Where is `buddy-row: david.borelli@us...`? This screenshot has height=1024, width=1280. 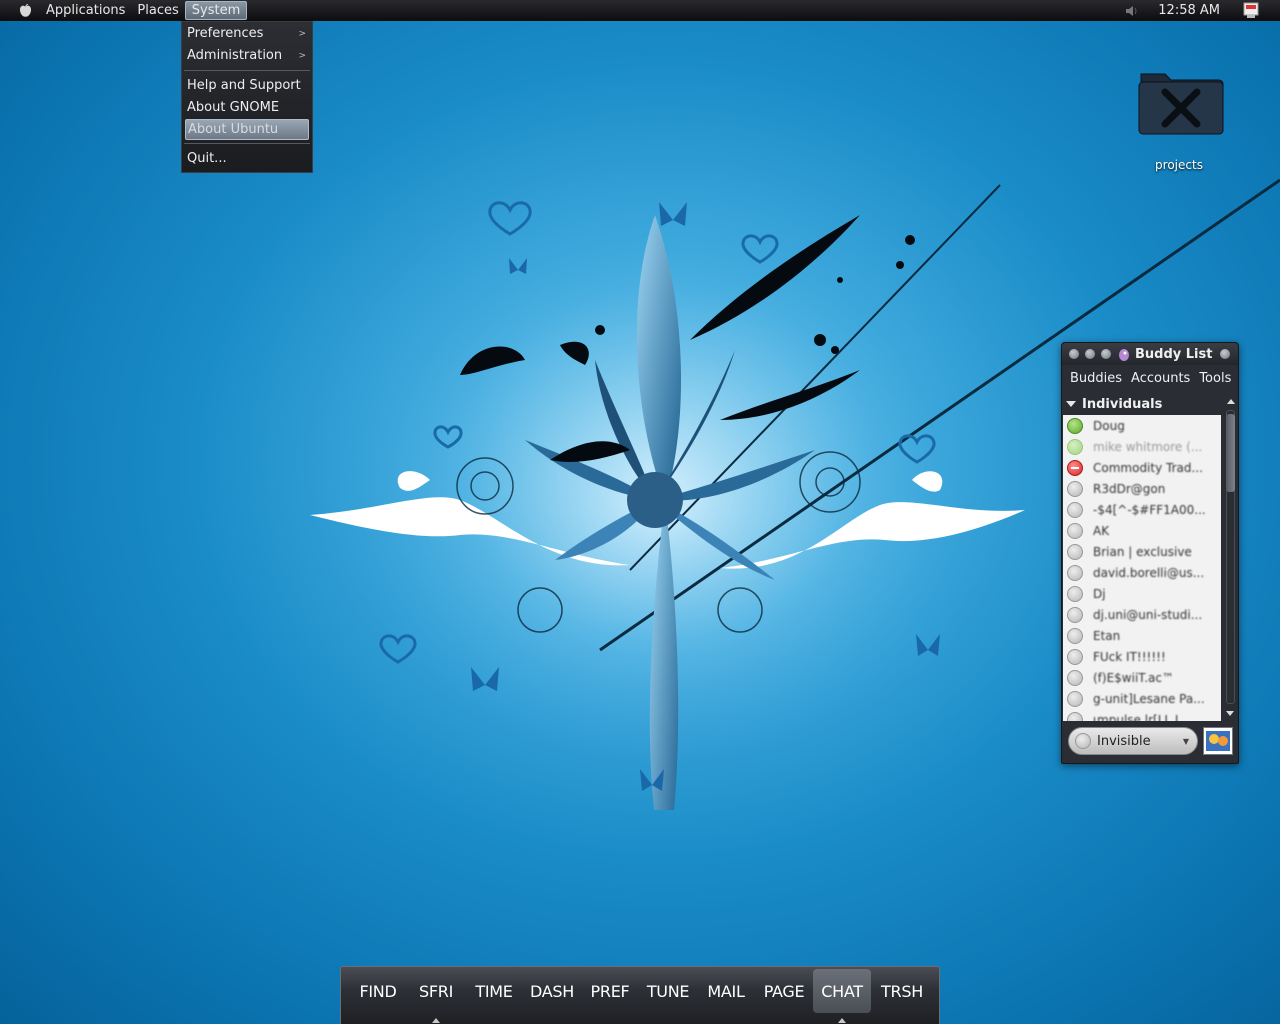 buddy-row: david.borelli@us... is located at coordinates (1142, 572).